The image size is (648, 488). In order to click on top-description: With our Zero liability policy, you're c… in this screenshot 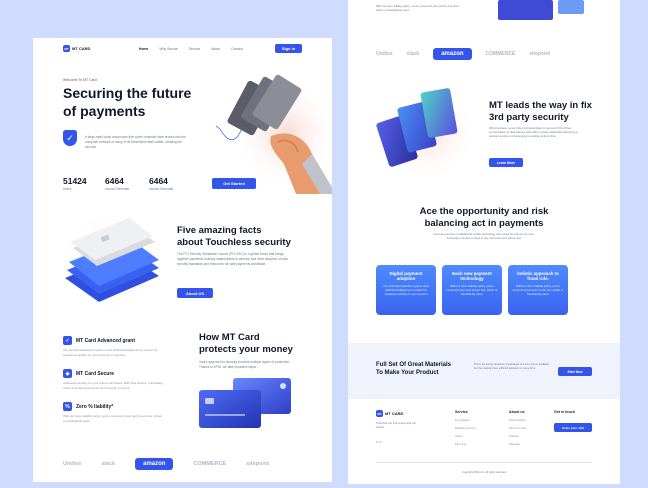, I will do `click(418, 8)`.